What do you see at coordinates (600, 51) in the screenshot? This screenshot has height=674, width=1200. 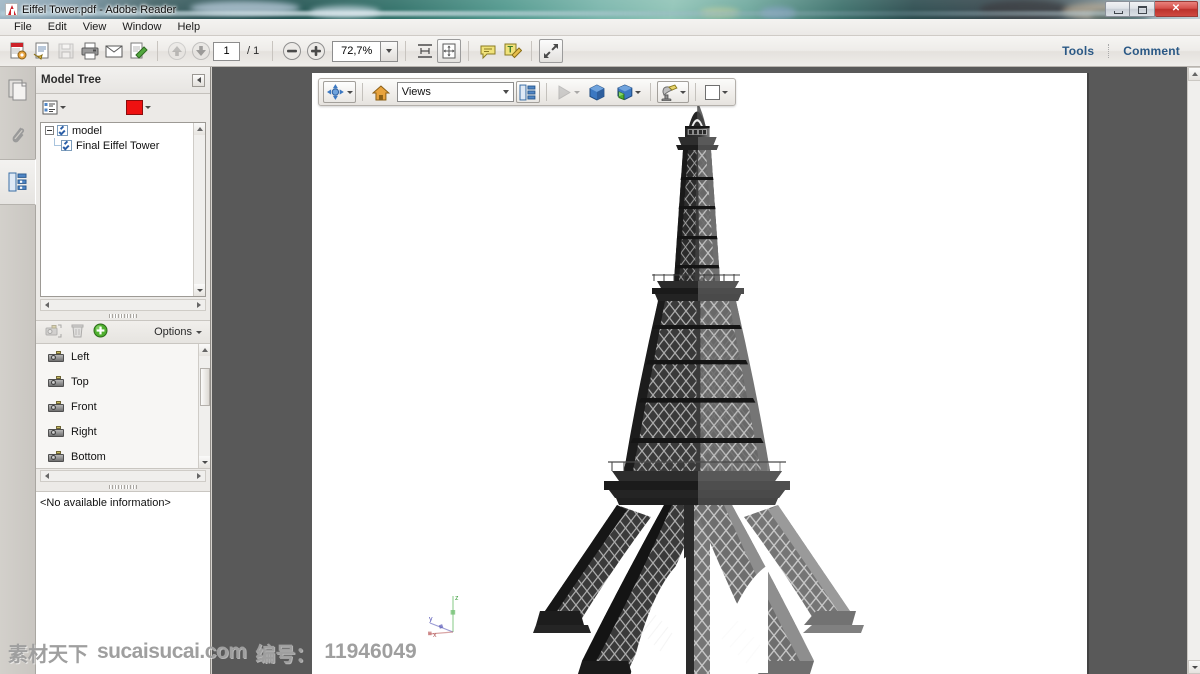 I see `main-toolbar: 1 / 1 72,7% T Tools Comment` at bounding box center [600, 51].